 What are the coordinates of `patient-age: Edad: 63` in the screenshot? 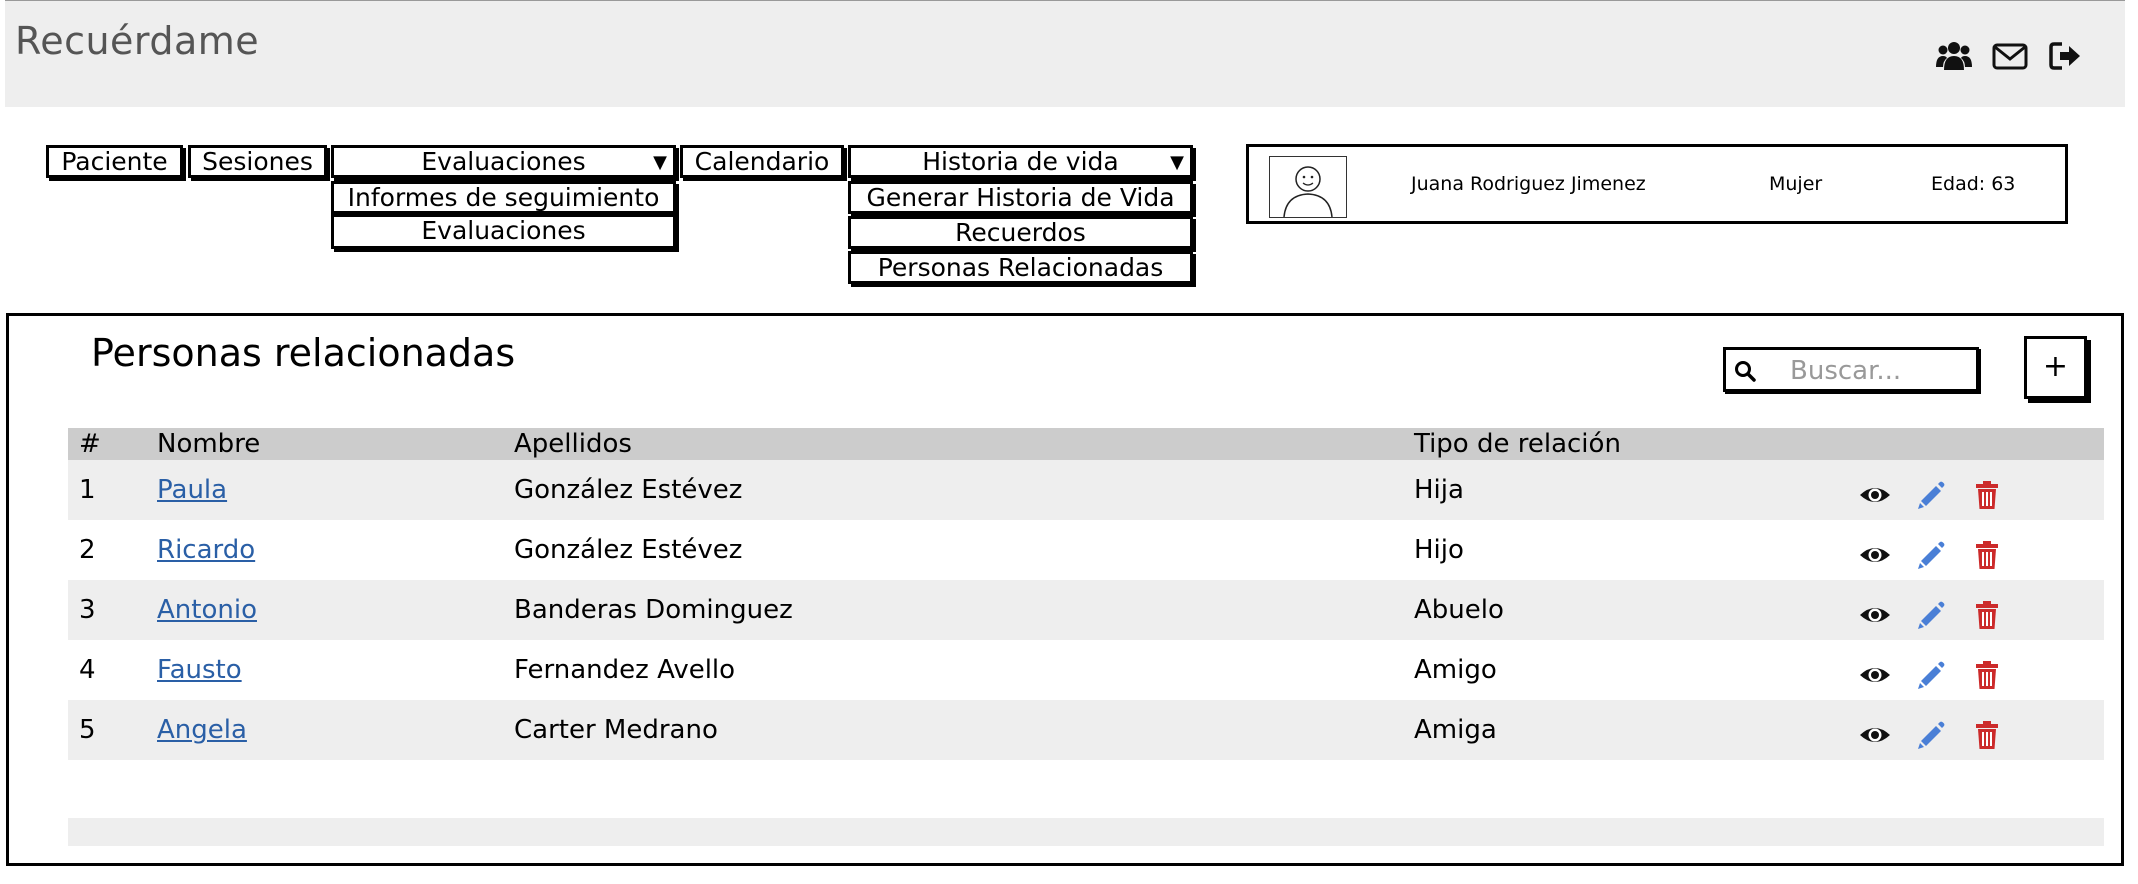 It's located at (1973, 184).